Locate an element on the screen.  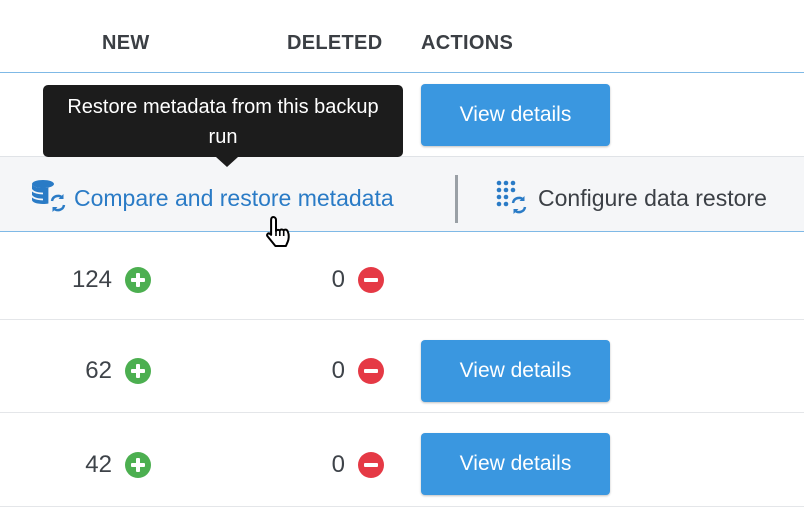
new-count: 62 is located at coordinates (98, 370).